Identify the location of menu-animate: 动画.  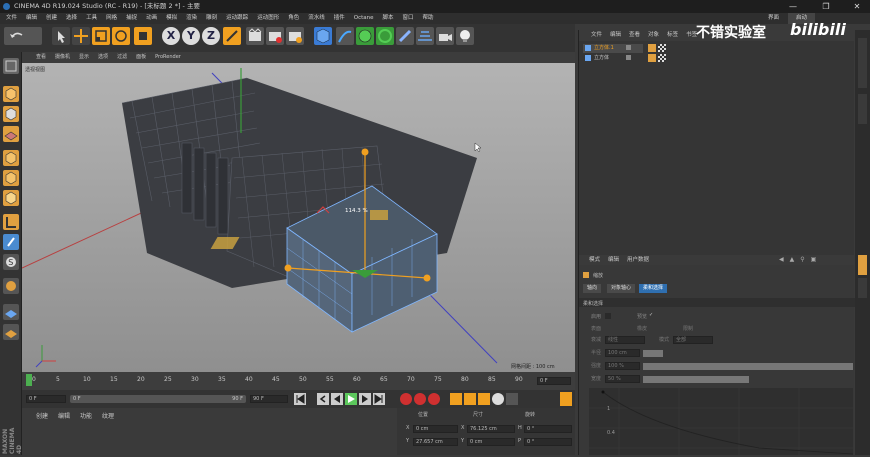
(151, 18).